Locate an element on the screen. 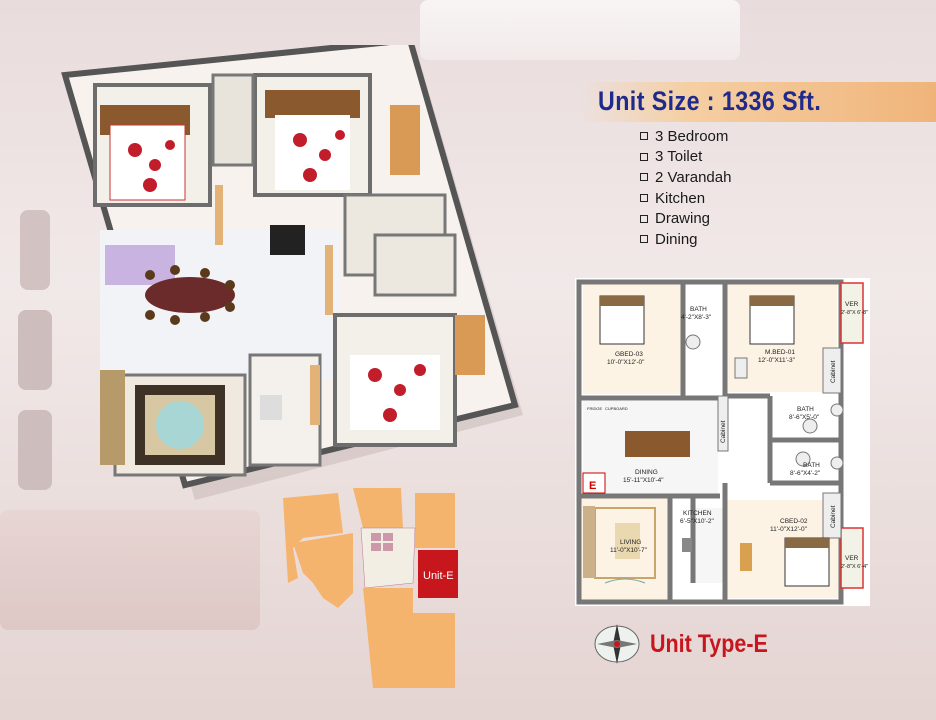 The width and height of the screenshot is (936, 720). feature-item: 3 Toilet is located at coordinates (685, 157).